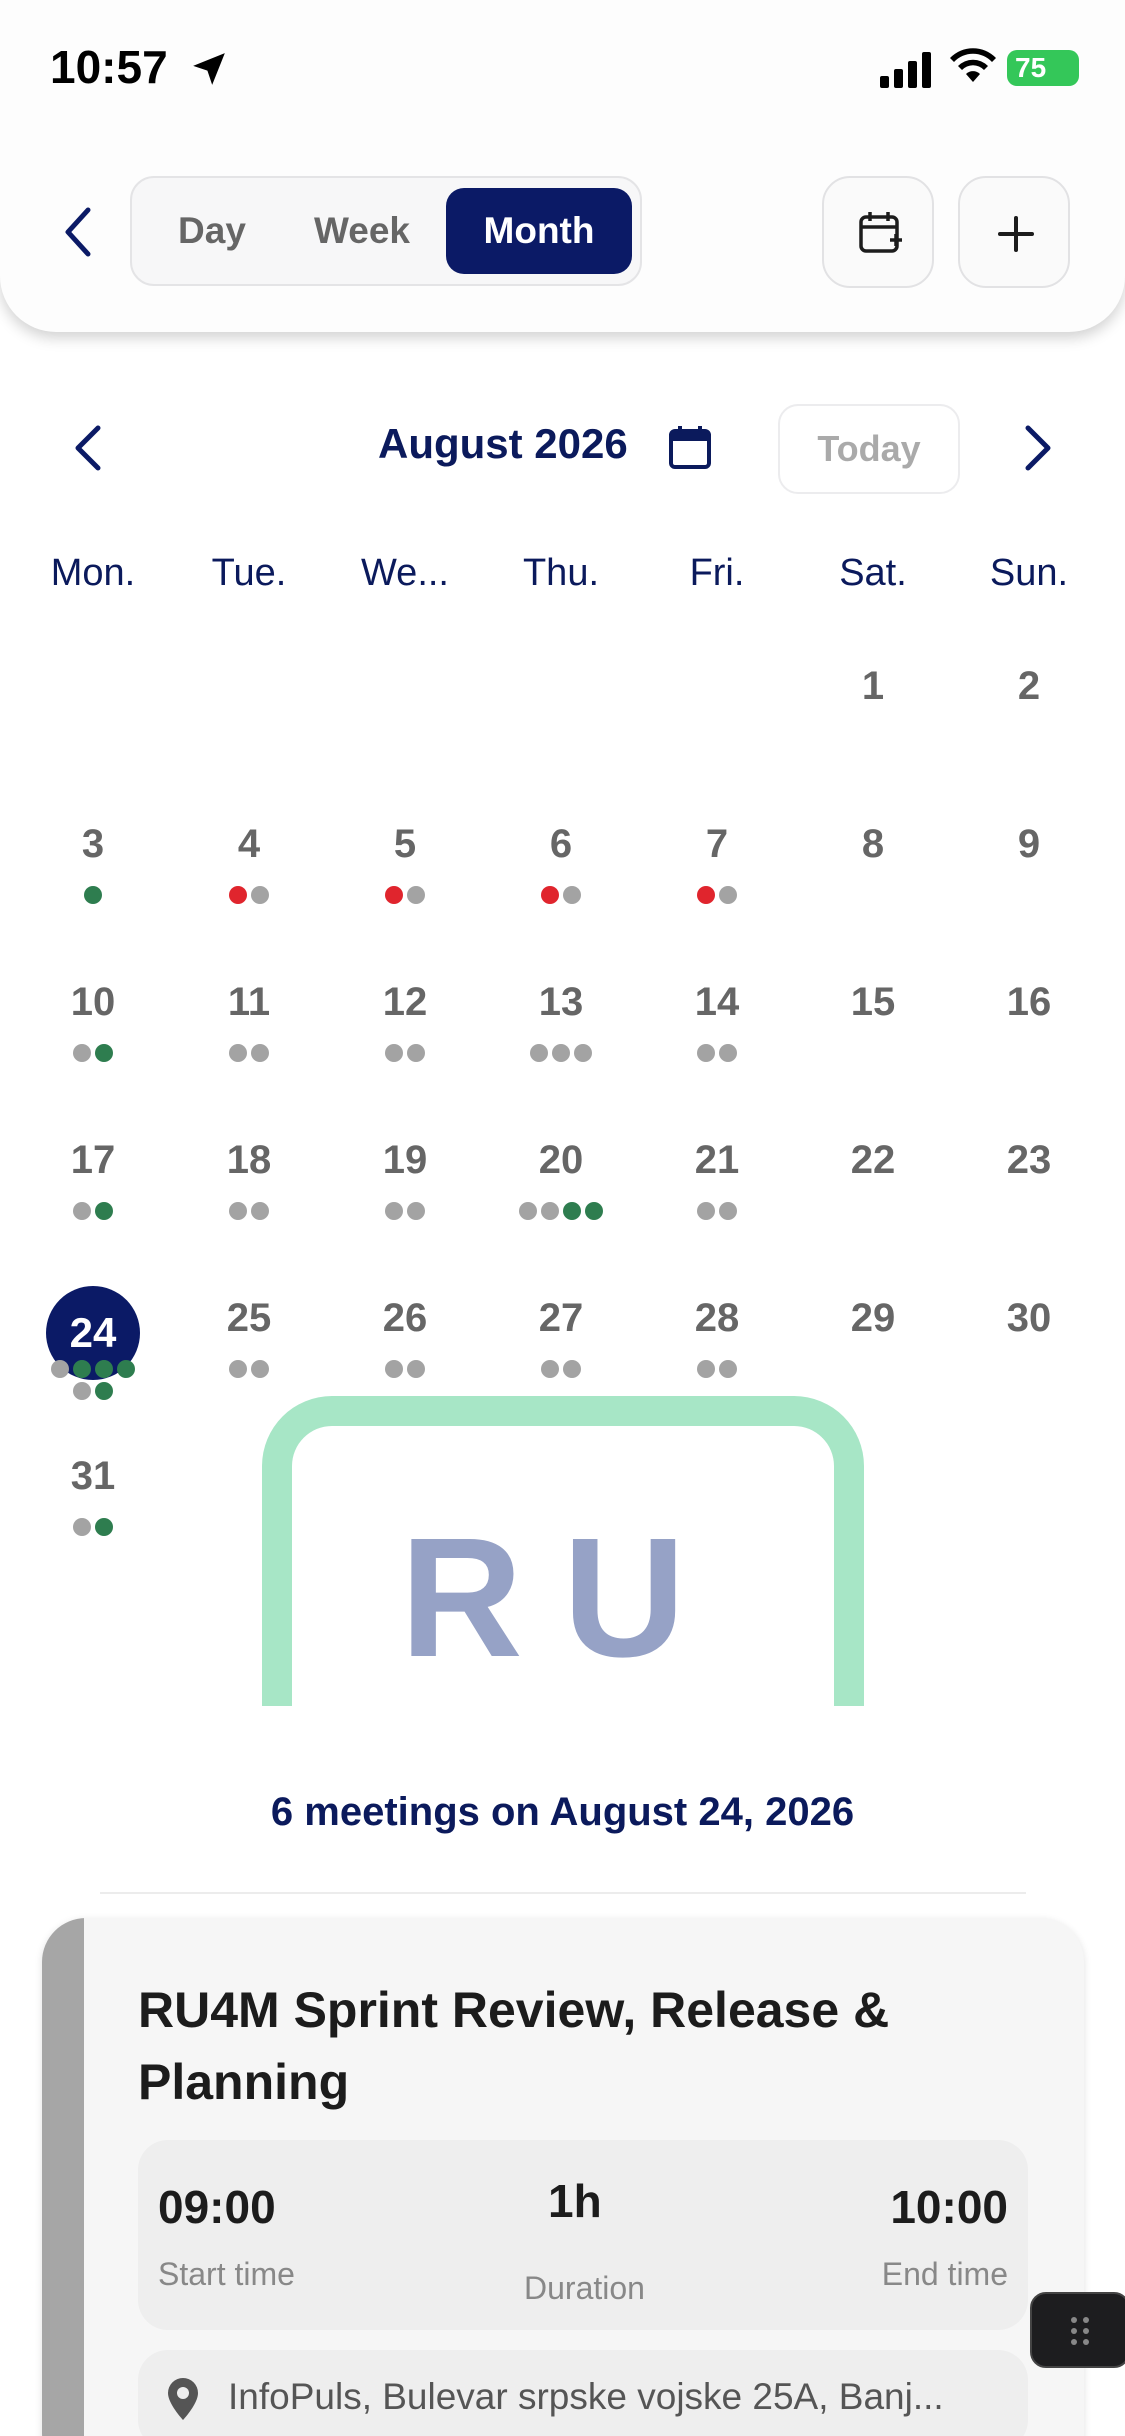 This screenshot has height=2436, width=1125. I want to click on calendar-day: 4, so click(249, 844).